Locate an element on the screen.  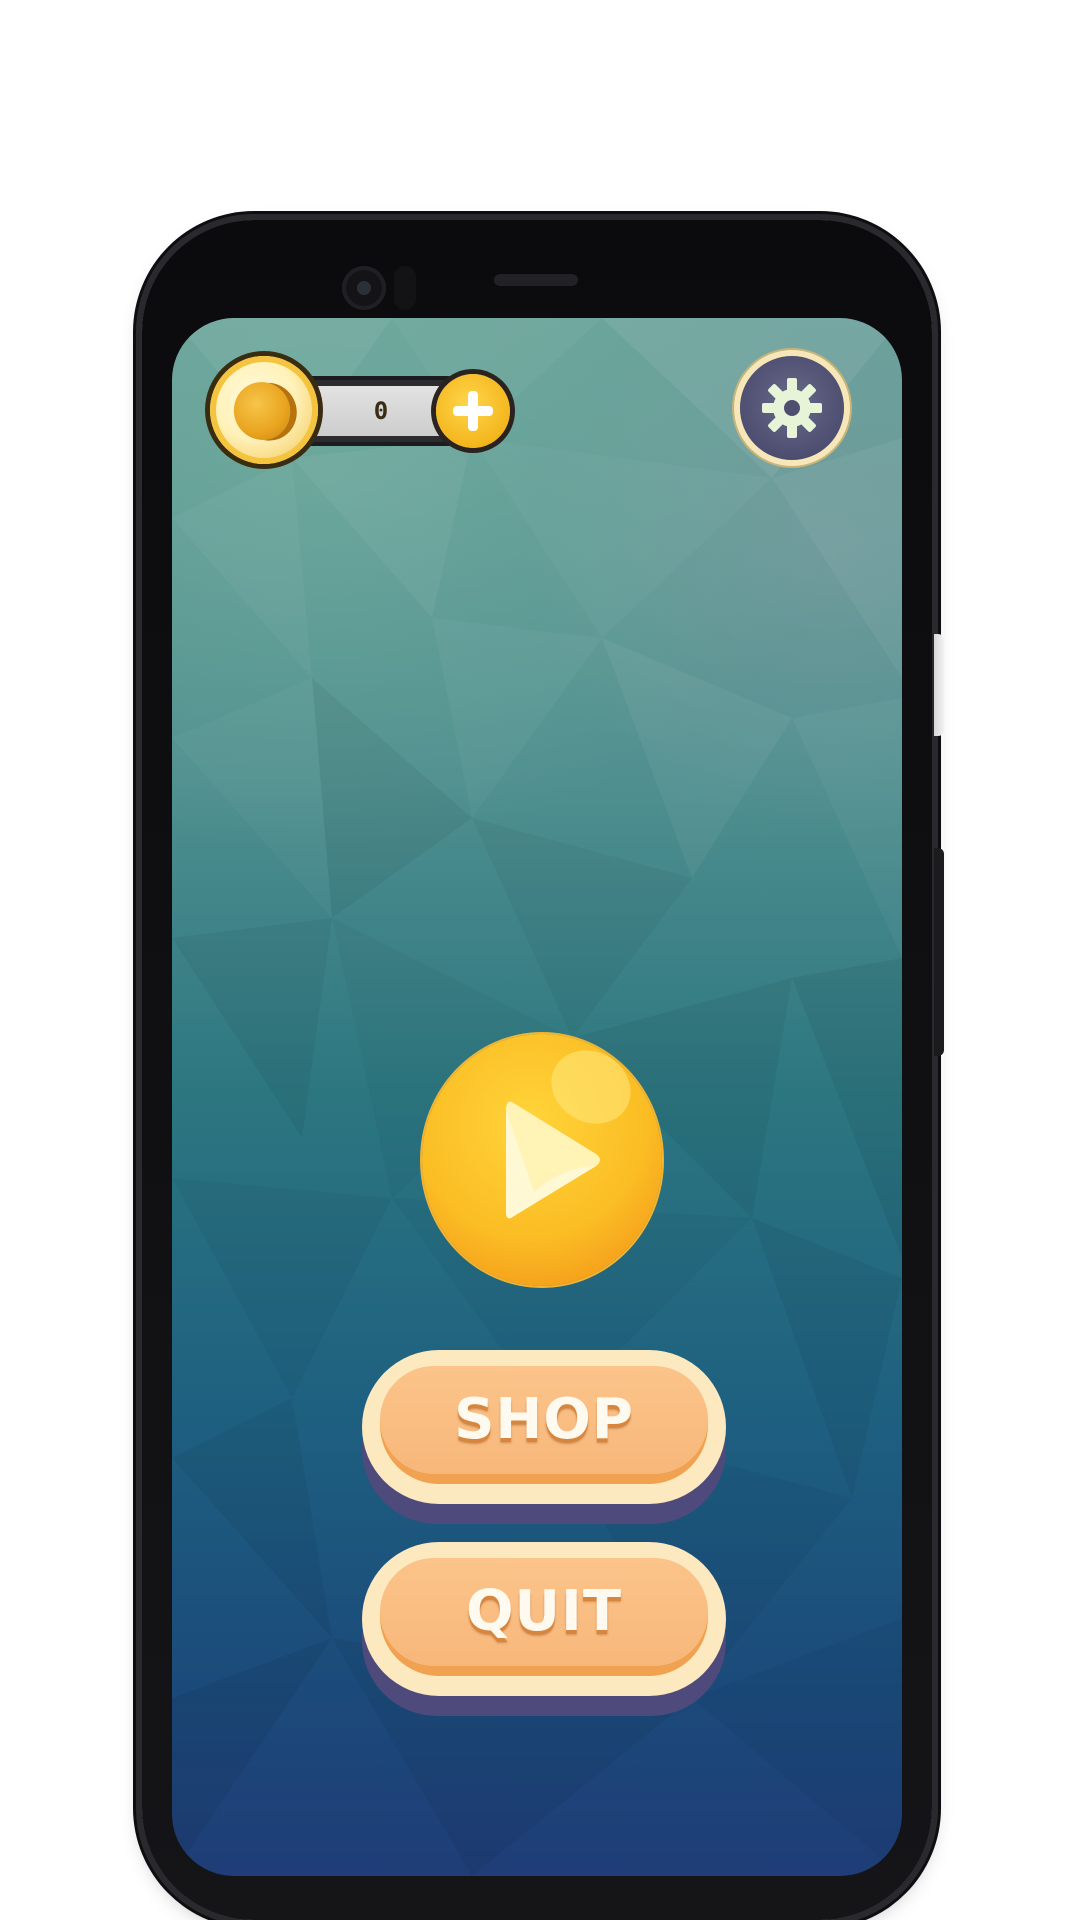
shop-button-label: SHOP is located at coordinates (544, 1419).